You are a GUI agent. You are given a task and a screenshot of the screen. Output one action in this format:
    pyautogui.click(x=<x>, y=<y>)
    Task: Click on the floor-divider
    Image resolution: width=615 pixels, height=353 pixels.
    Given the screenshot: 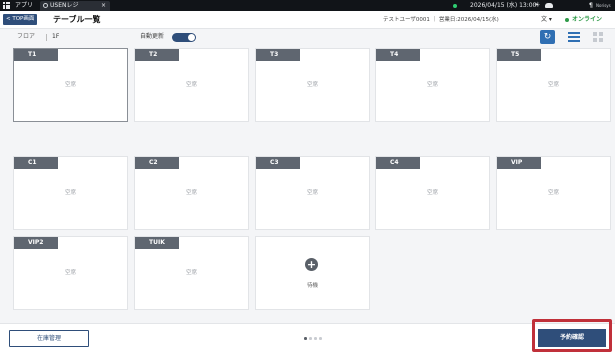 What is the action you would take?
    pyautogui.click(x=46, y=37)
    